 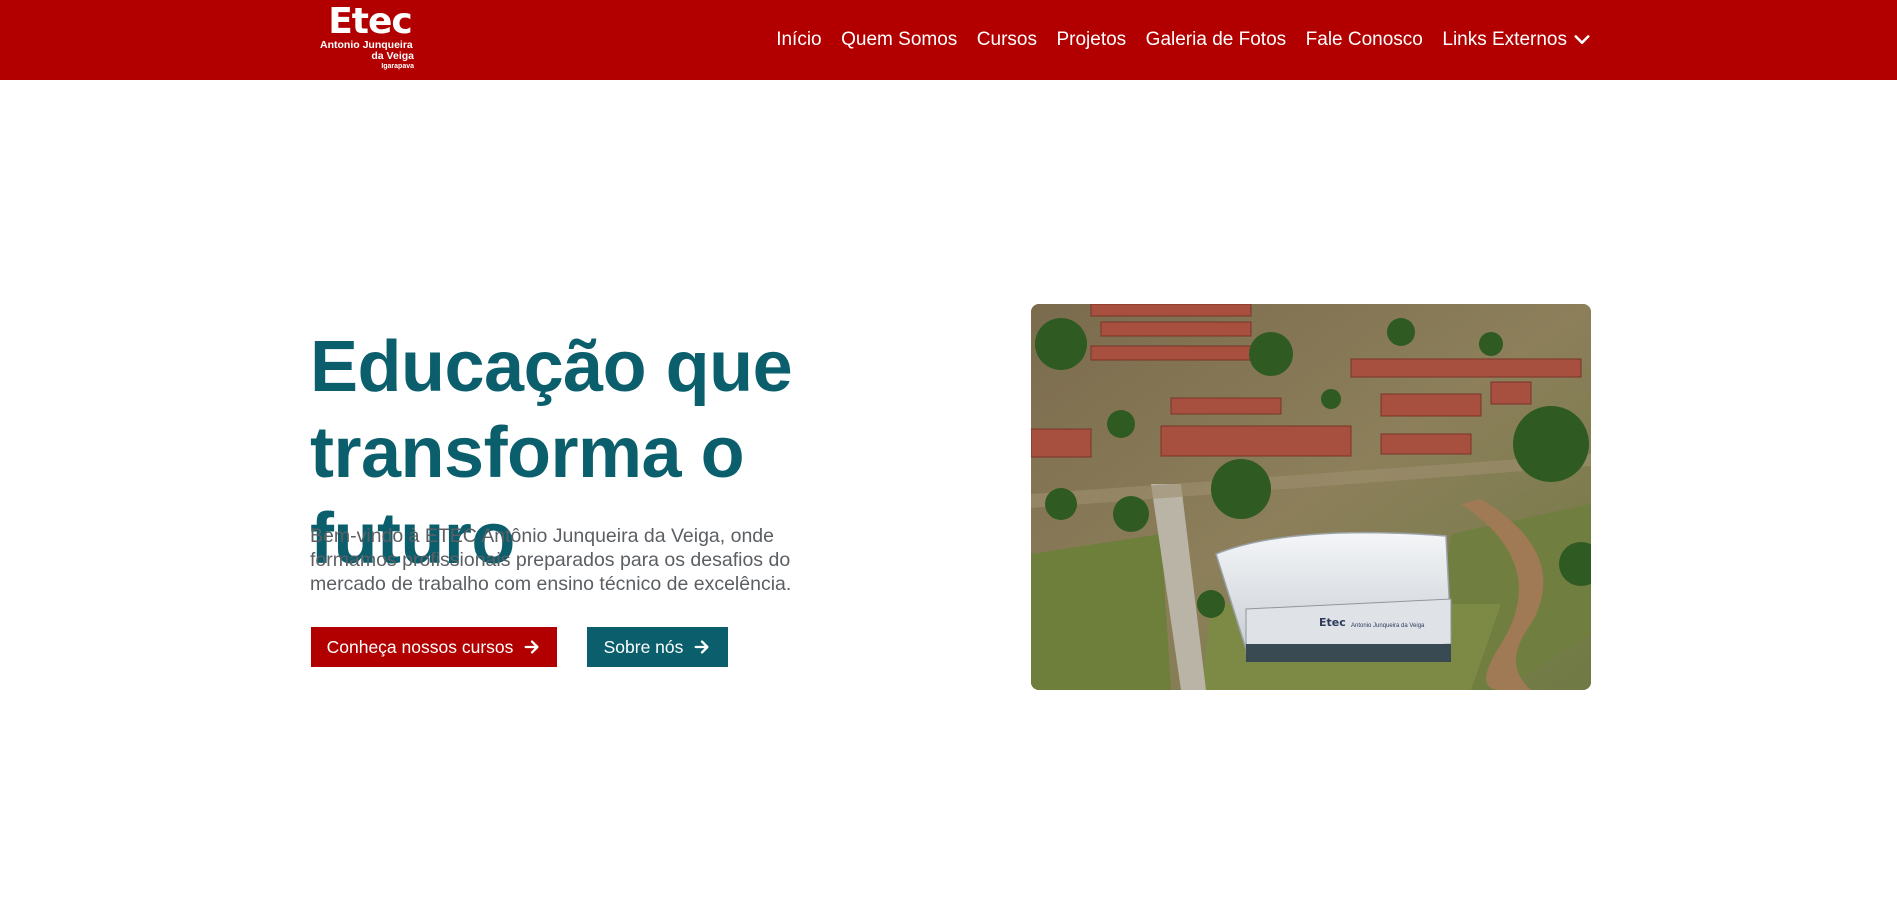 I want to click on campus-aerial-photo: Etec Antonio Junqueira da Veiga, so click(x=1311, y=497).